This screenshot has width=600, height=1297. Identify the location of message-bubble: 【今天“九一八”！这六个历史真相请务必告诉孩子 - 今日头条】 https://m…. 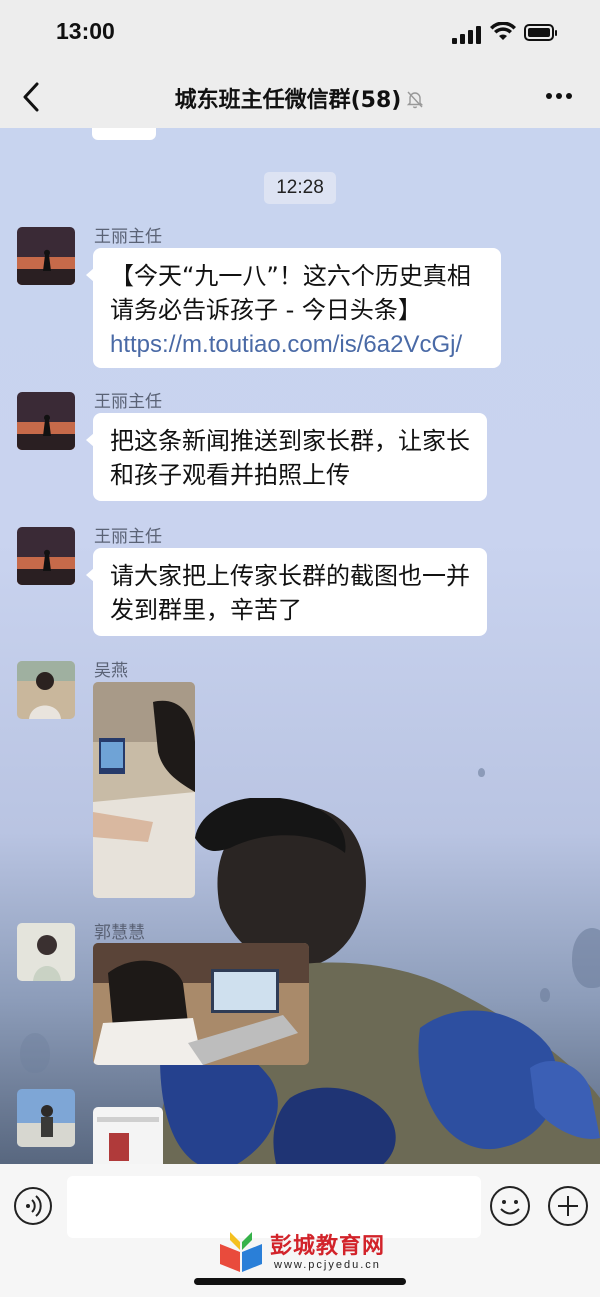
(293, 308).